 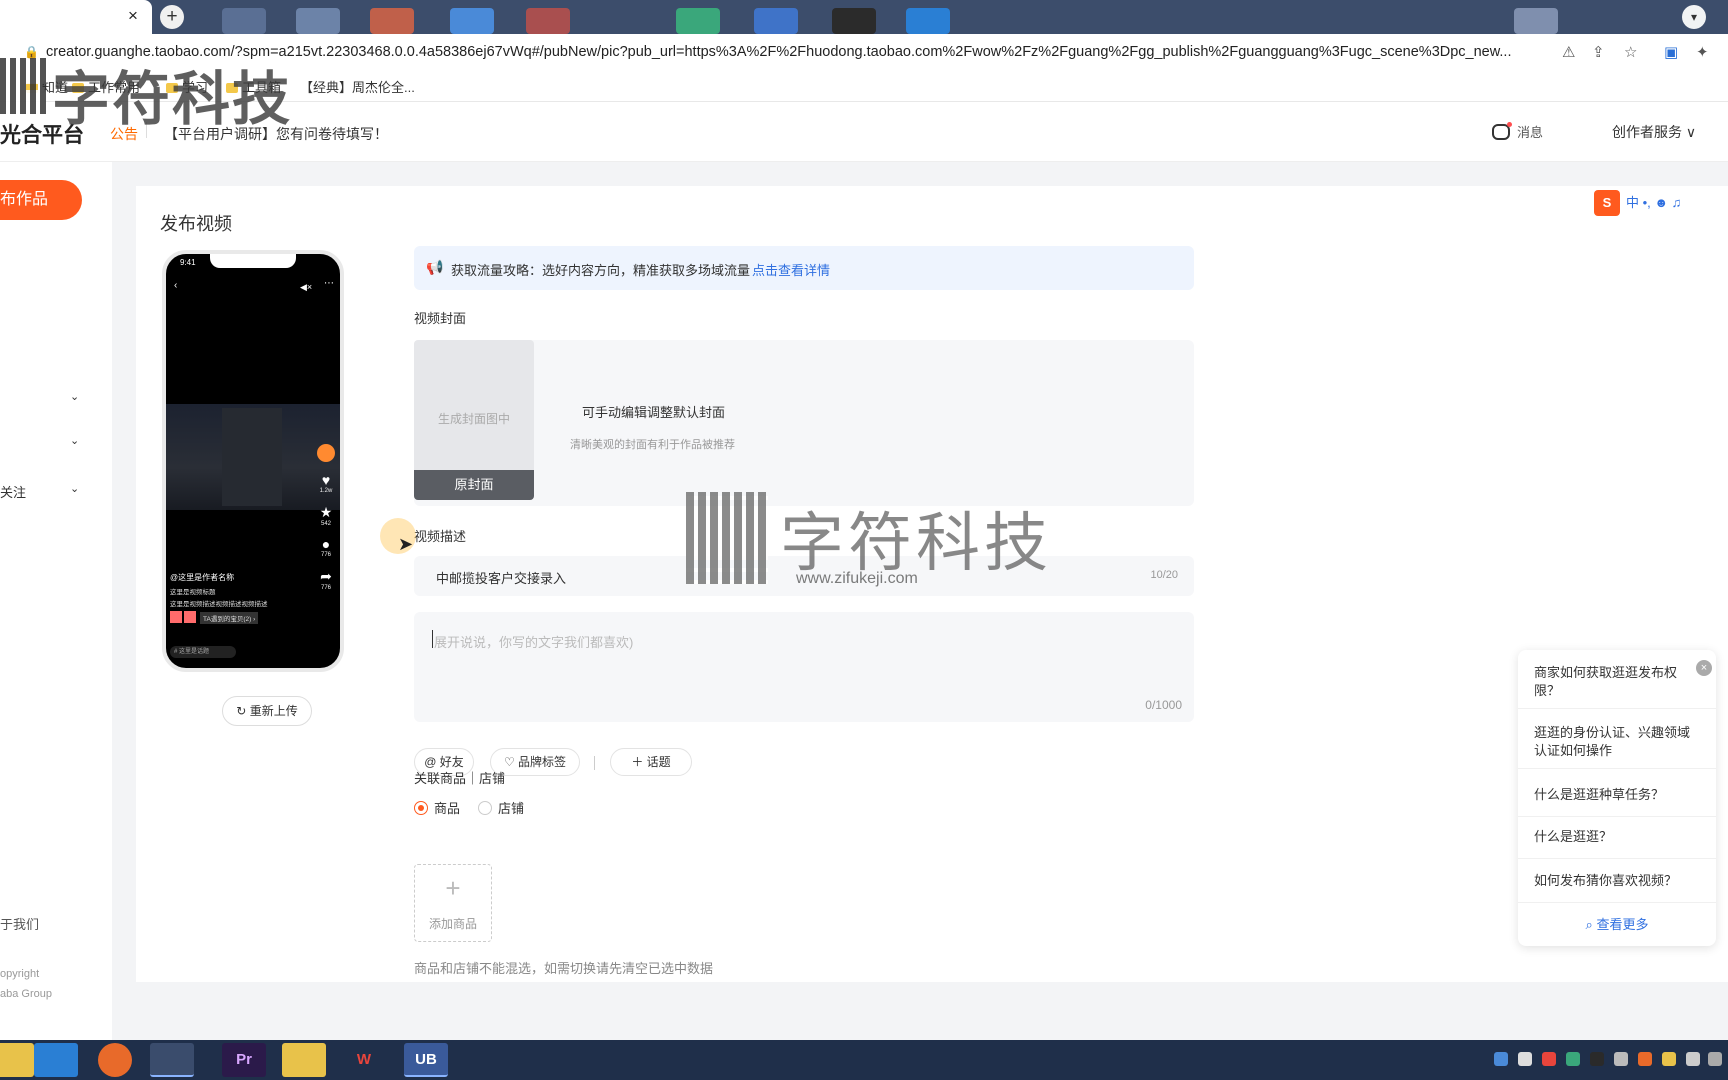 I want to click on copyright-text: opyright, so click(x=20, y=974).